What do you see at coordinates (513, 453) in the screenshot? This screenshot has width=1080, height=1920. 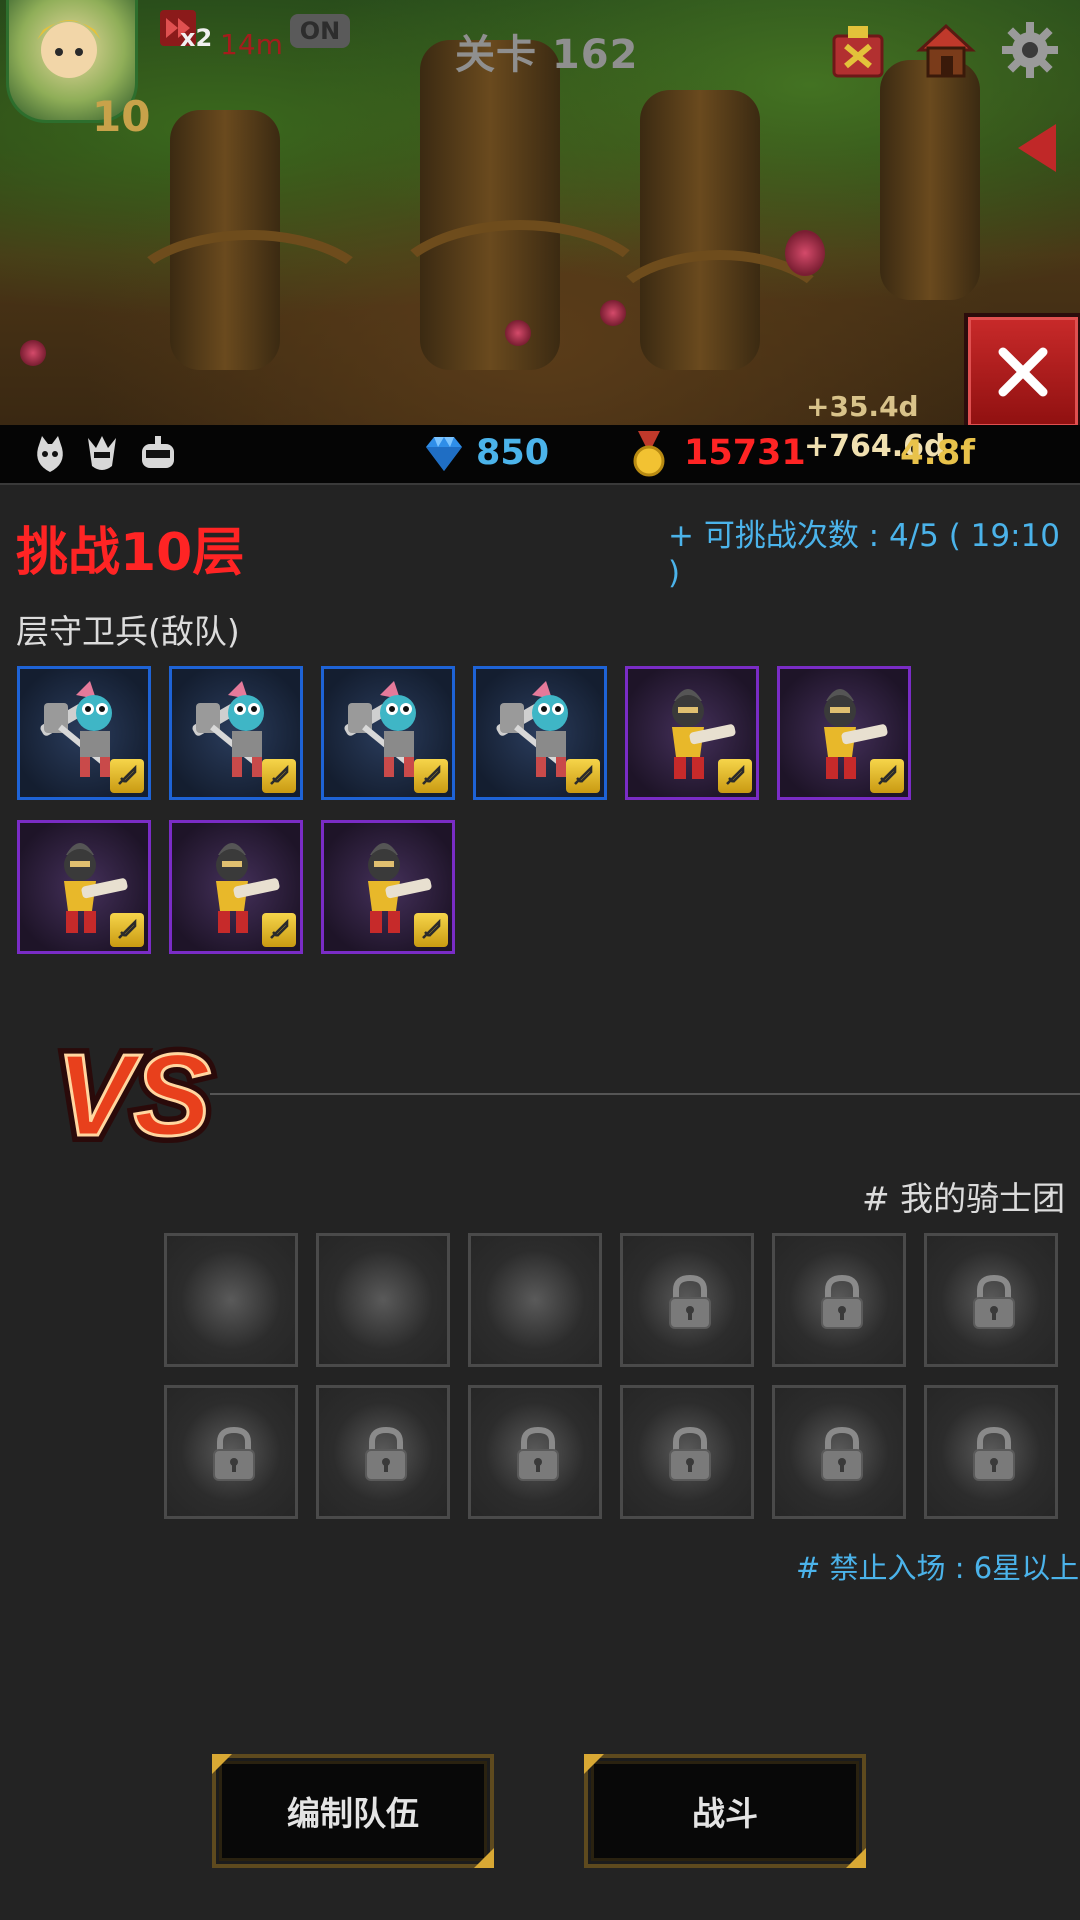 I see `gem-count: 850` at bounding box center [513, 453].